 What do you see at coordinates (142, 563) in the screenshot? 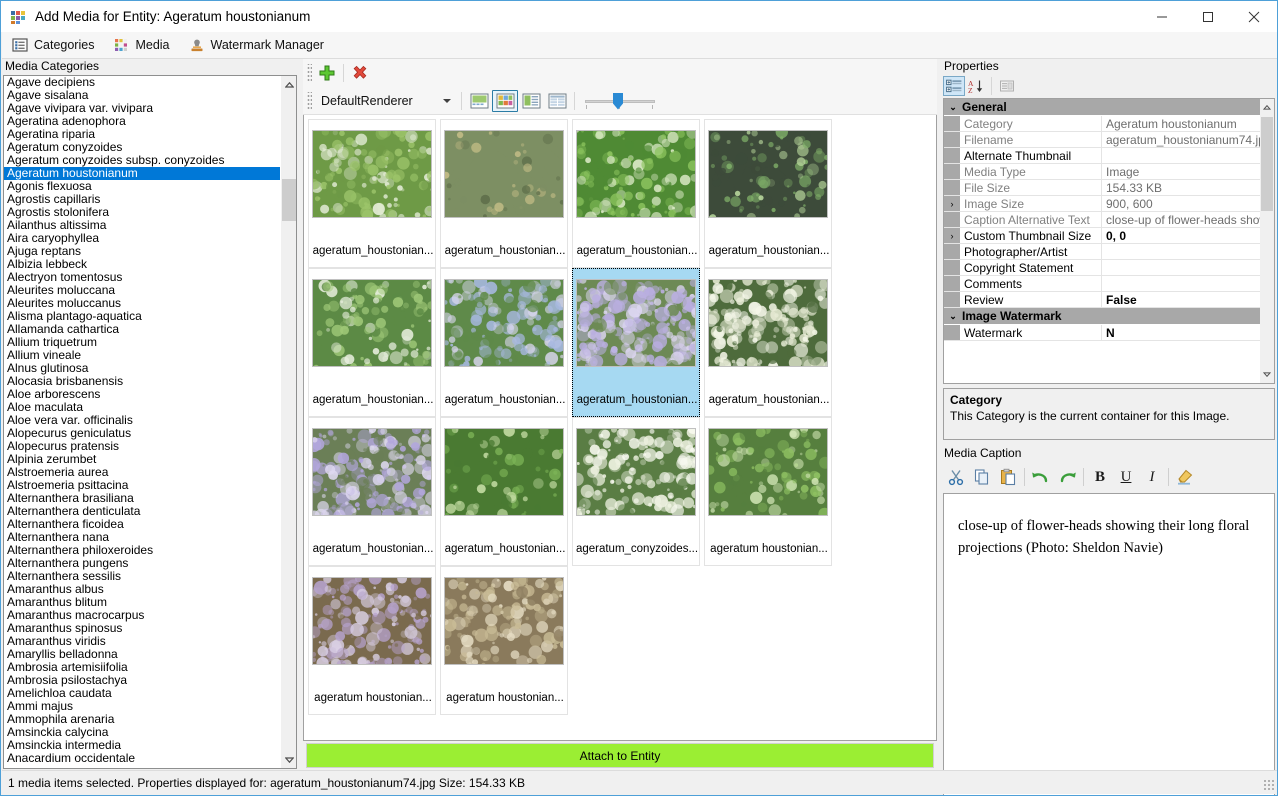
I see `category-list-item: Alternanthera pungens` at bounding box center [142, 563].